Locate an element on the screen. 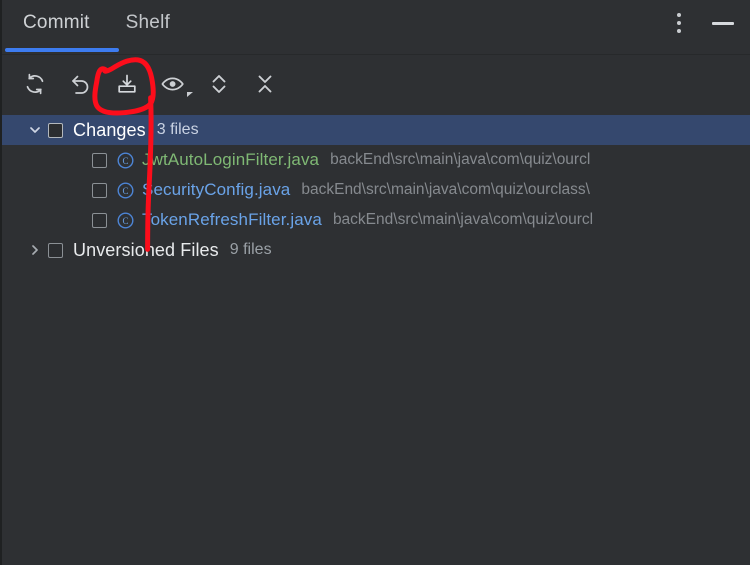 The width and height of the screenshot is (750, 565). file-name: JwtAutoLoginFilter.java is located at coordinates (231, 159).